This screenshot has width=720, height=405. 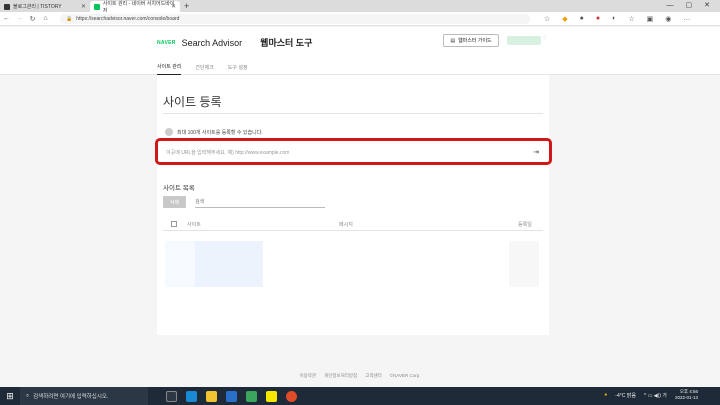 I want to click on select-all-checkbox, so click(x=174, y=224).